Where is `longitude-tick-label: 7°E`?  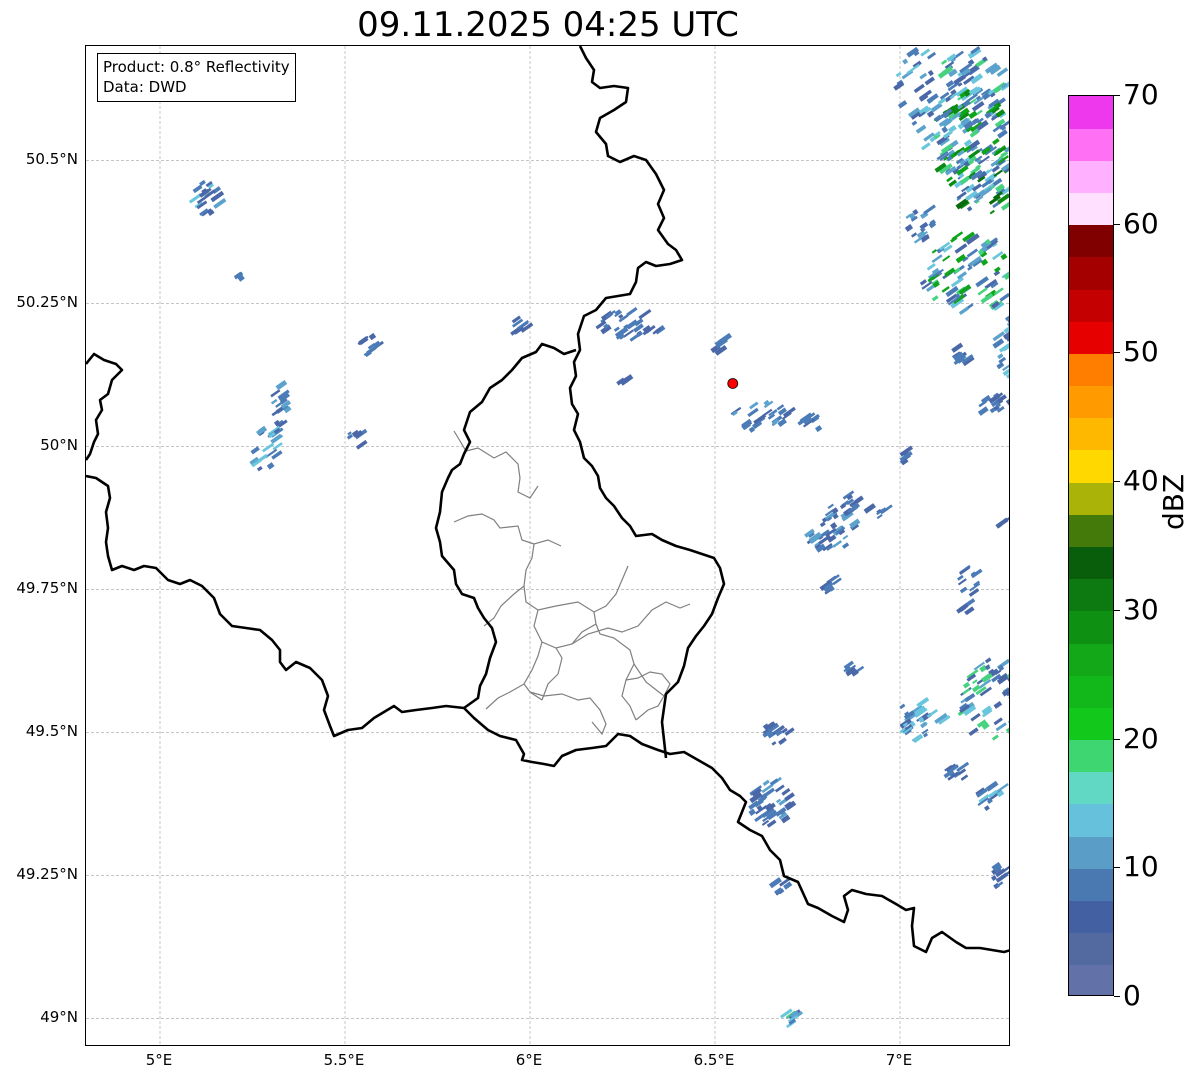 longitude-tick-label: 7°E is located at coordinates (899, 1060).